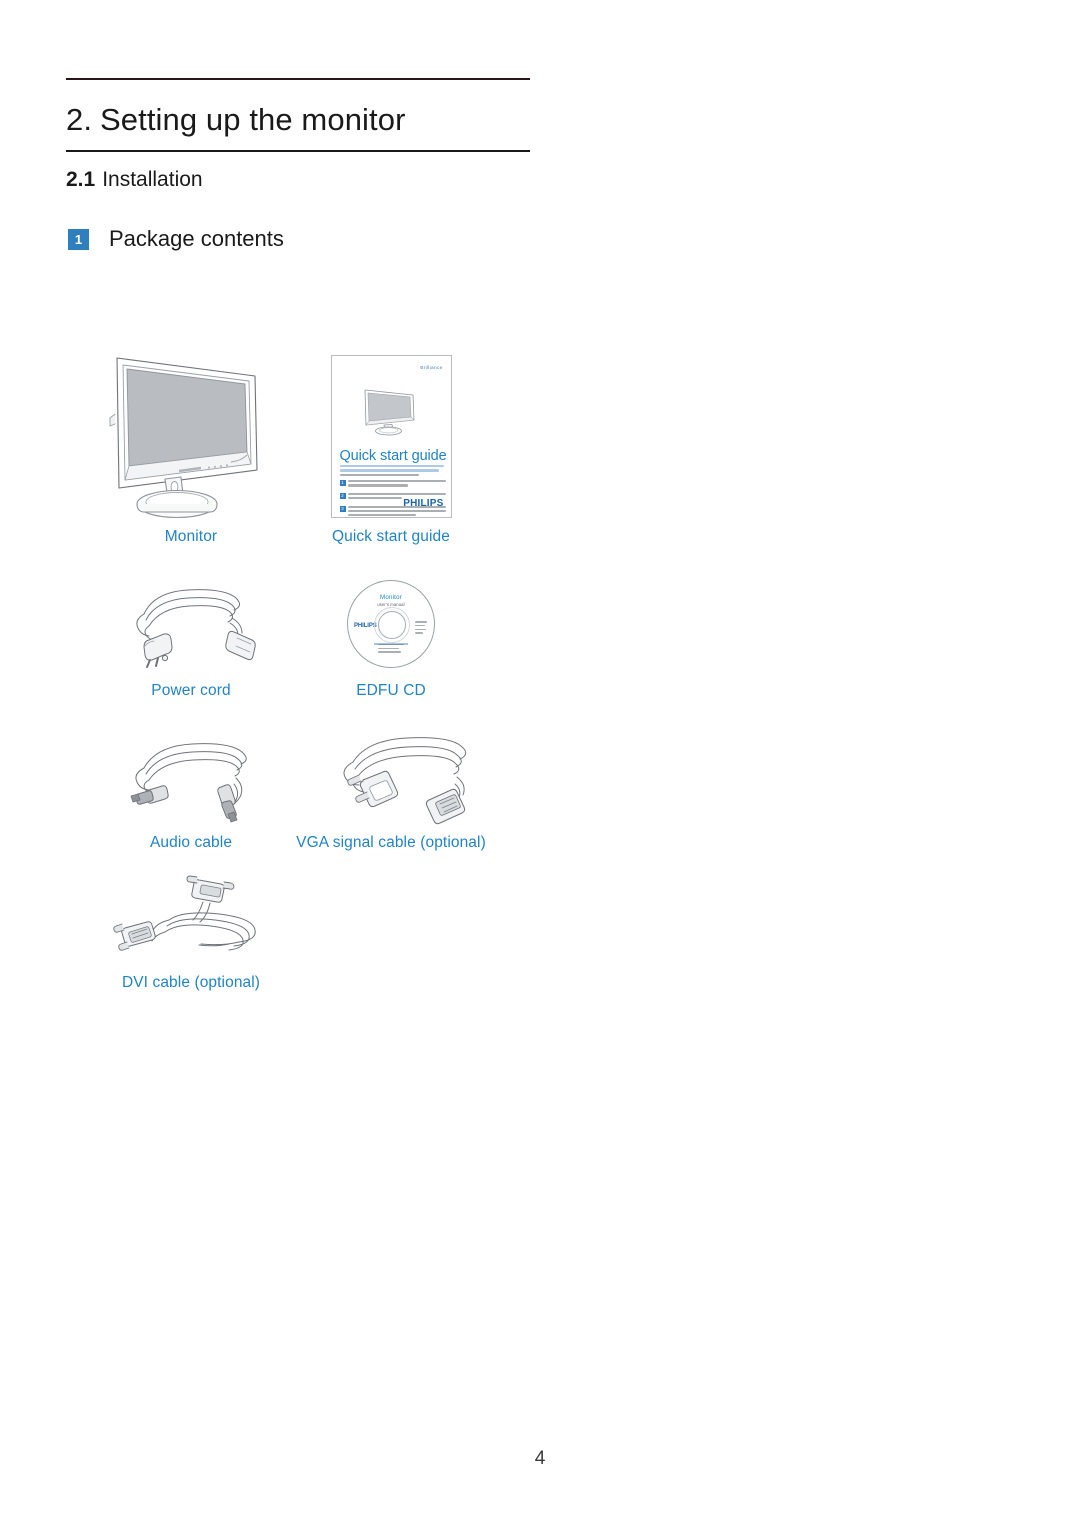  I want to click on cd-disc-illustration: Monitor user's manual PHILIPS, so click(391, 618).